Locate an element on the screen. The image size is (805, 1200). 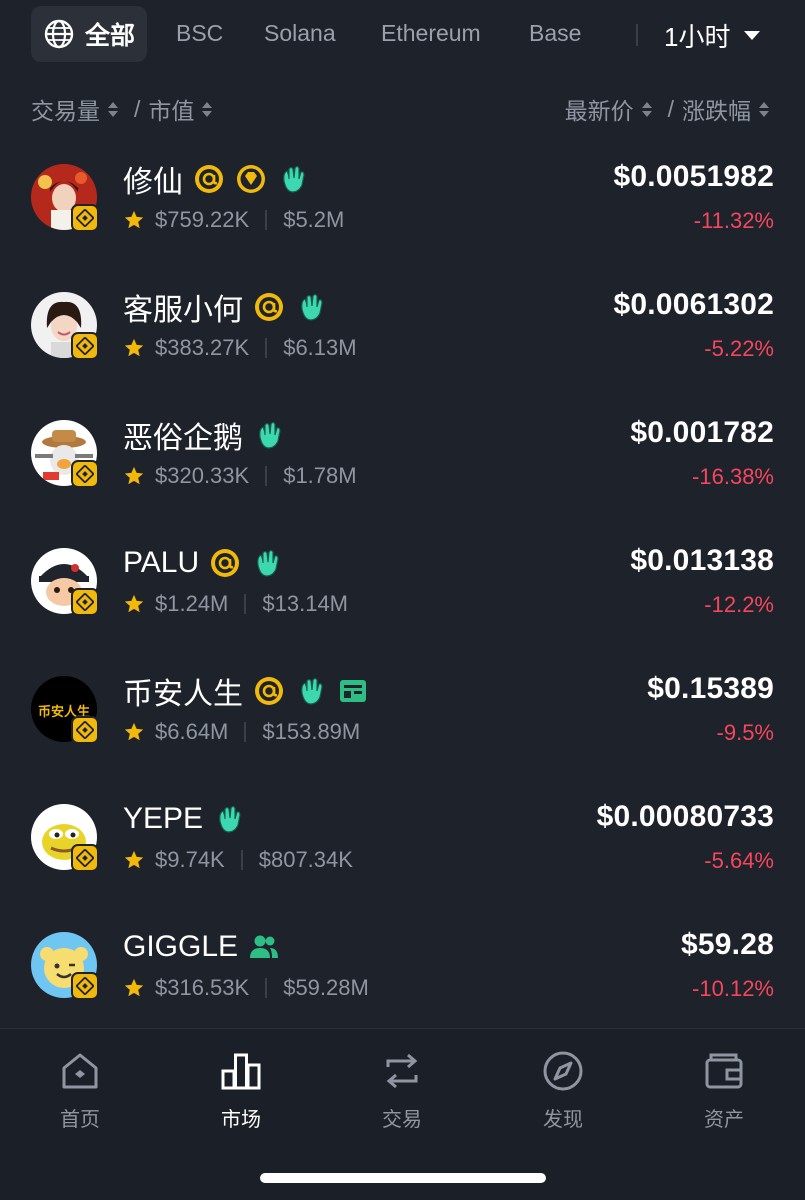
nav-discover-label: 发现 is located at coordinates (563, 1120).